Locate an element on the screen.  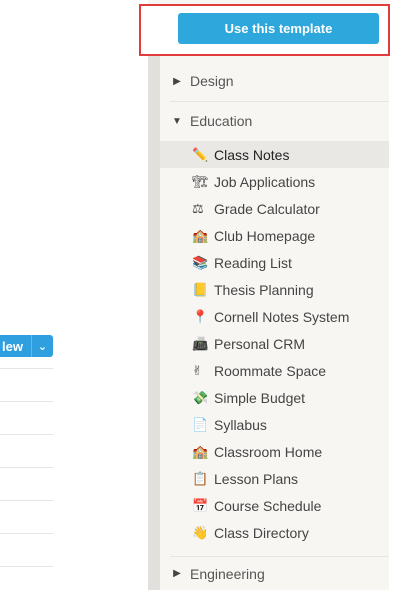
crane-icon: 🏗 is located at coordinates (200, 181).